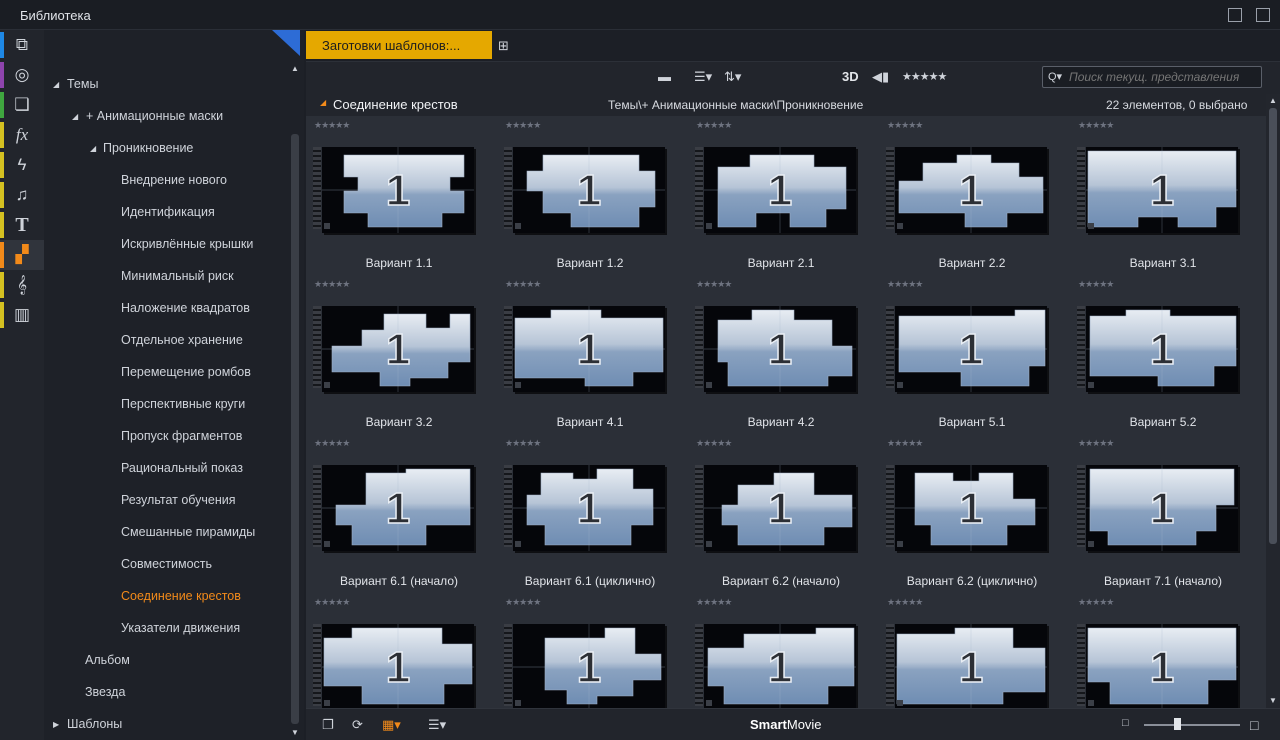 The height and width of the screenshot is (740, 1280). I want to click on template-item: ★★★★★ 1 Вариант 2.1, so click(781, 199).